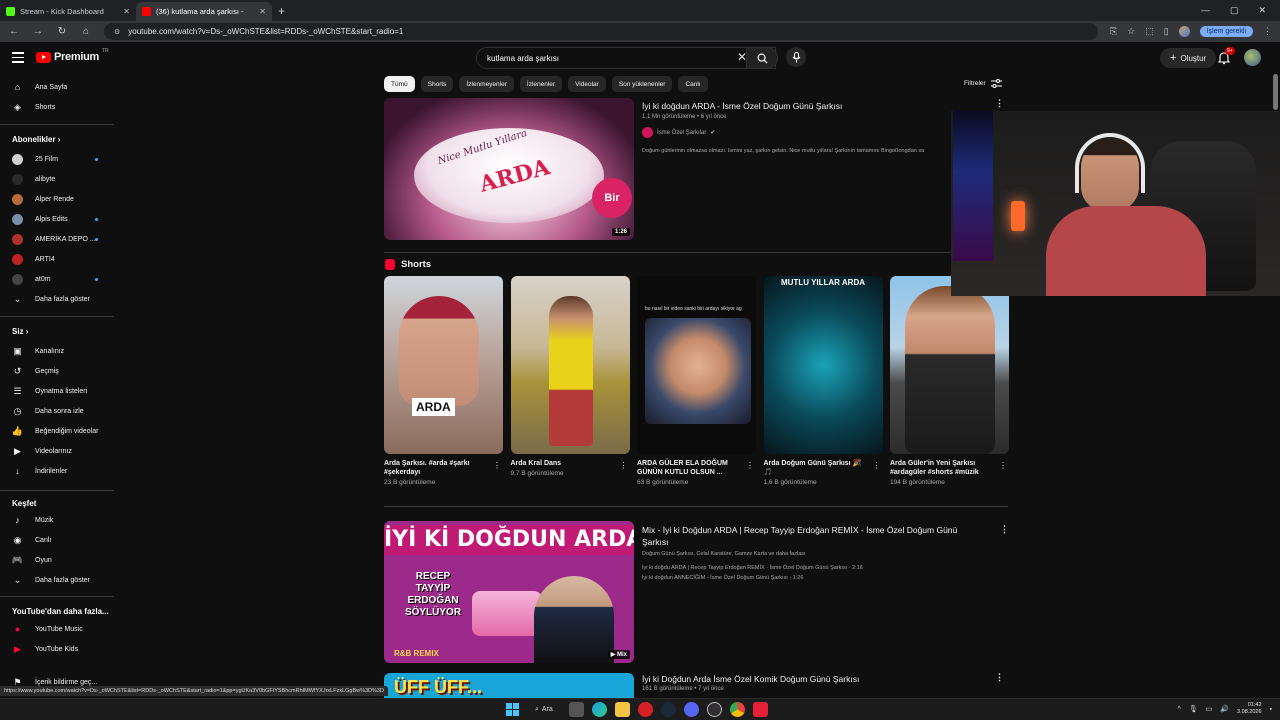  What do you see at coordinates (1234, 10) in the screenshot?
I see `maximize-icon: ▢` at bounding box center [1234, 10].